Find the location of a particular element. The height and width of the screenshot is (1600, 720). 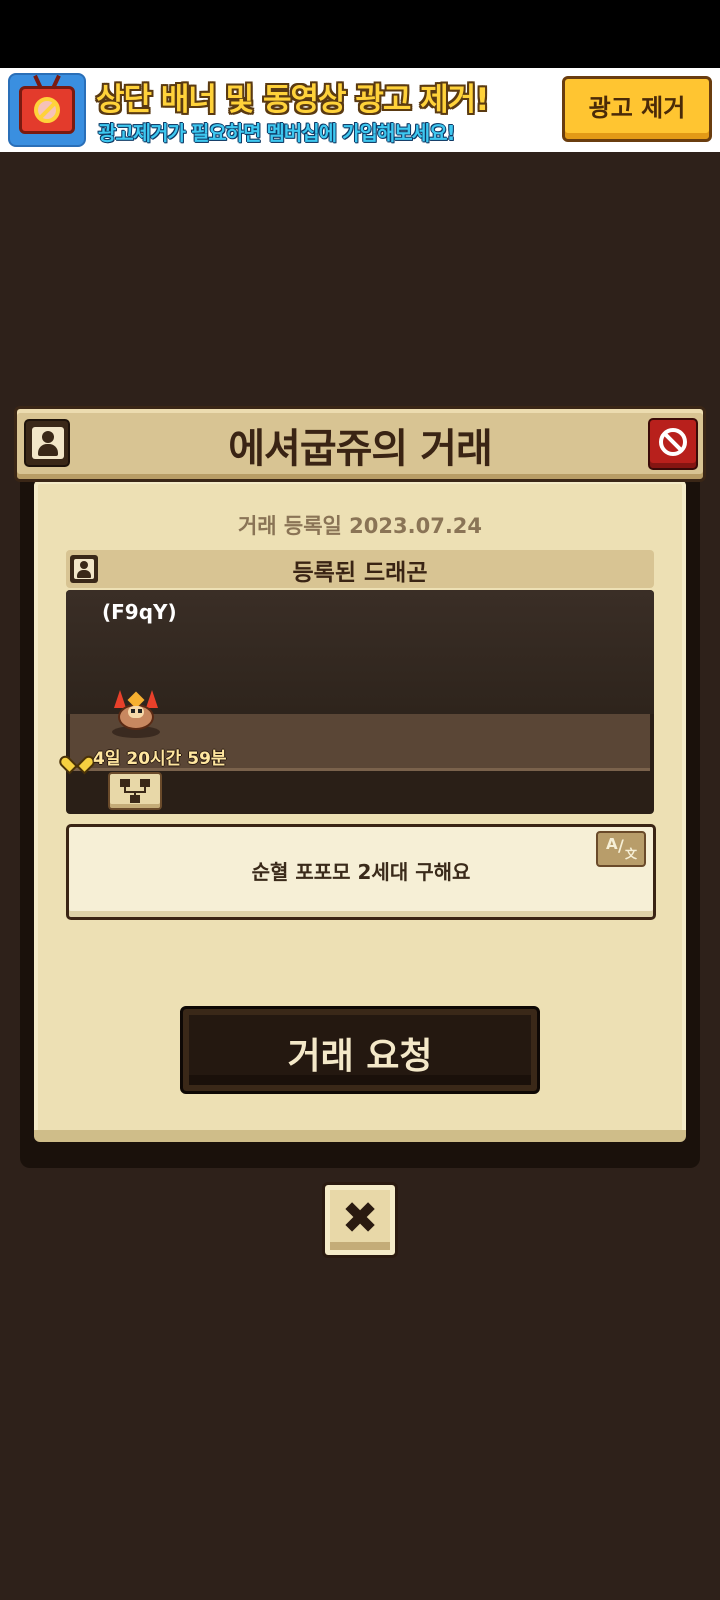

block-icon is located at coordinates (673, 442).